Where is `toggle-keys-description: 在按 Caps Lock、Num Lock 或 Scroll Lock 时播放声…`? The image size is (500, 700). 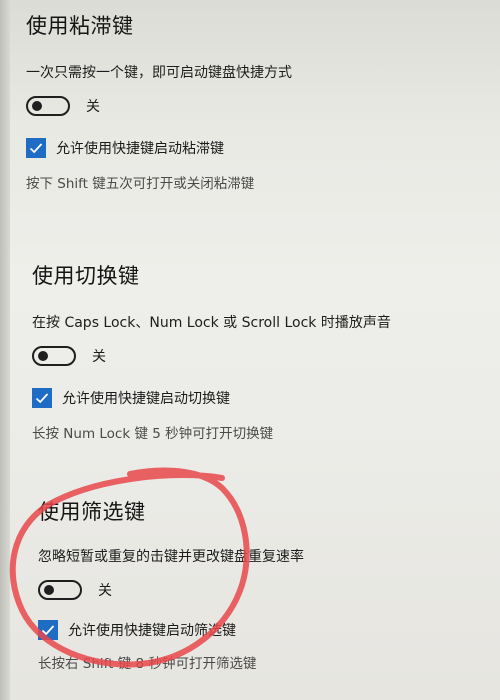
toggle-keys-description: 在按 Caps Lock、Num Lock 或 Scroll Lock 时播放声… is located at coordinates (211, 323).